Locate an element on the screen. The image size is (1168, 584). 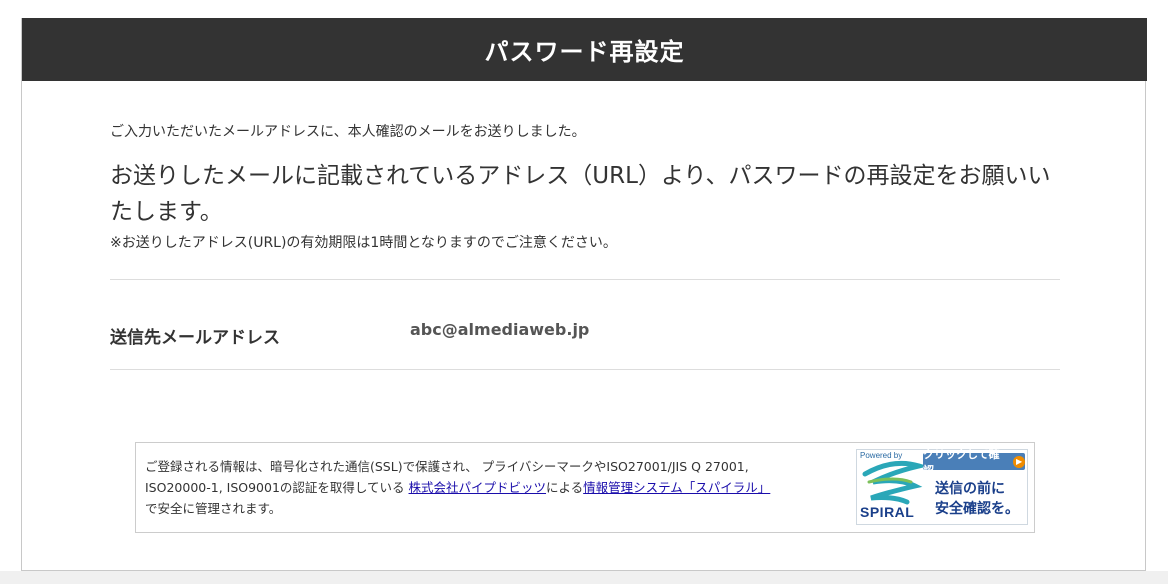
divider-top is located at coordinates (585, 279).